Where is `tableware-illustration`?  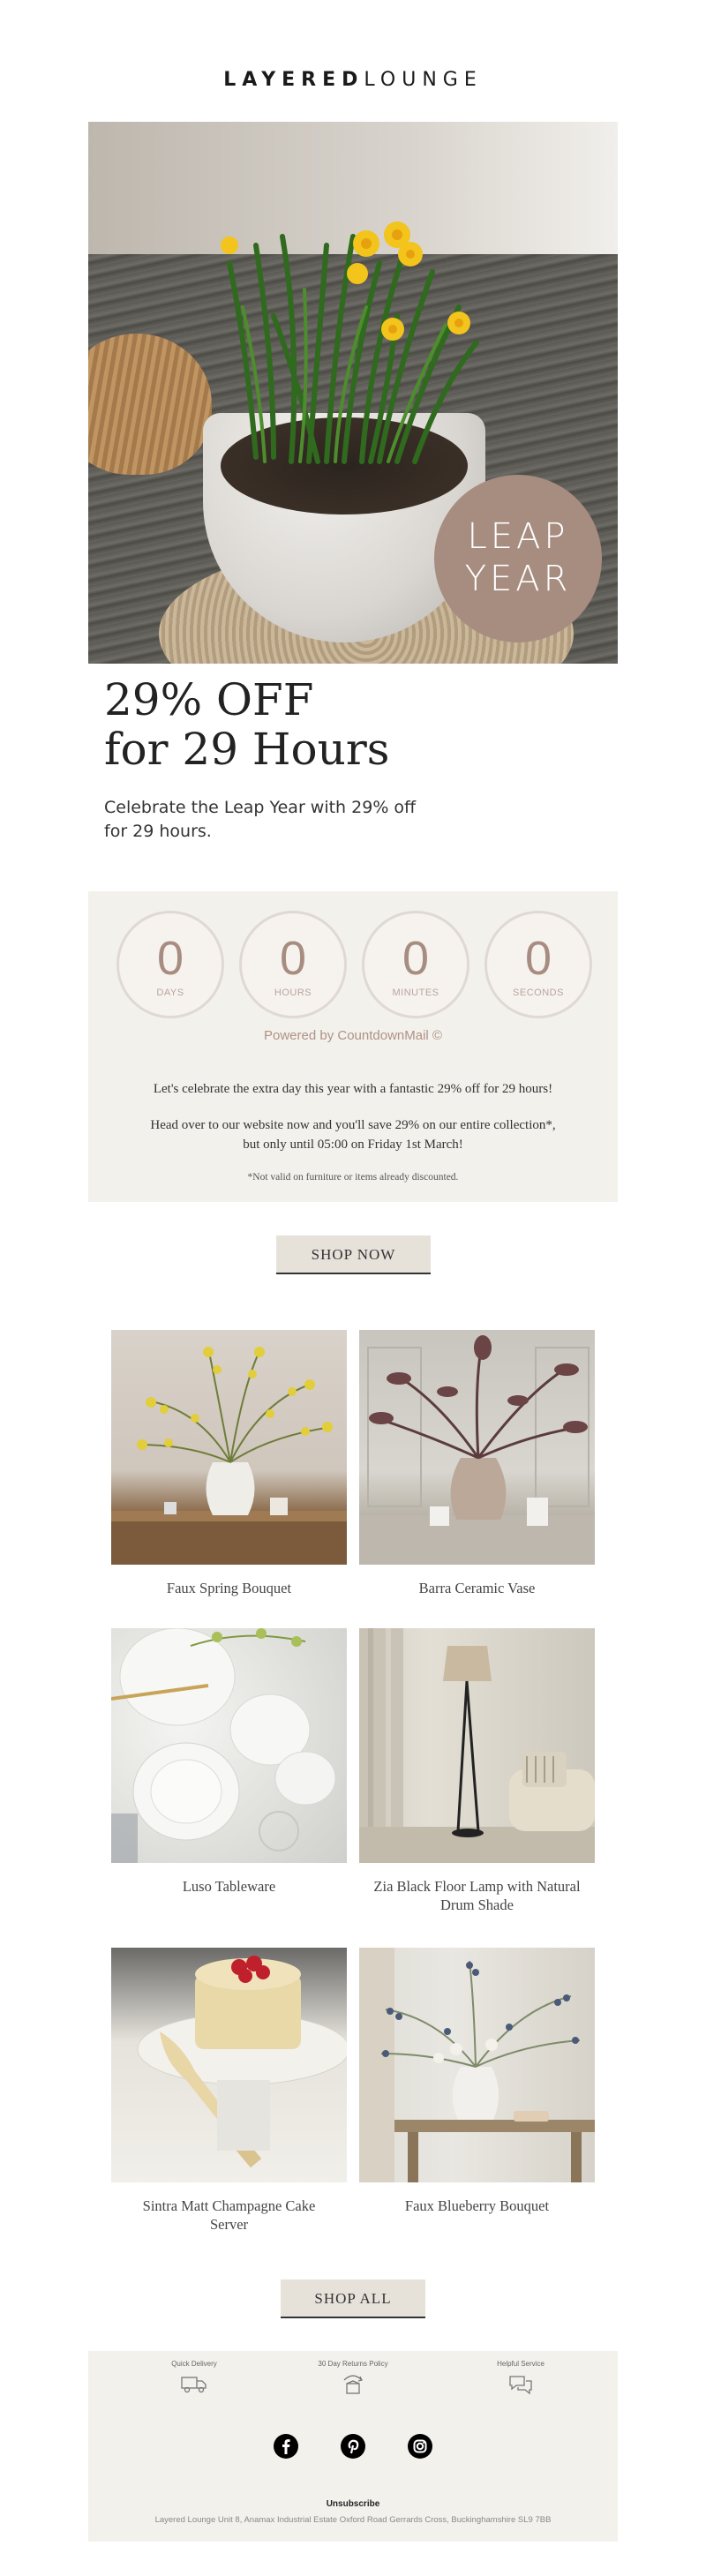
tableware-illustration is located at coordinates (223, 1745).